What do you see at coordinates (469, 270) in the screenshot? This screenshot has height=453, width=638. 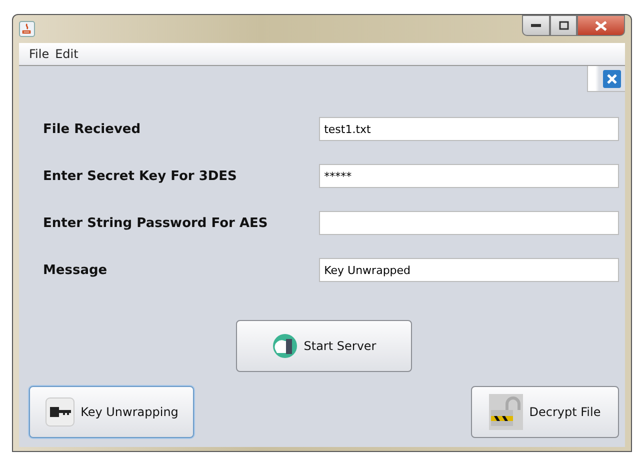 I see `text-field: Key Unwrapped` at bounding box center [469, 270].